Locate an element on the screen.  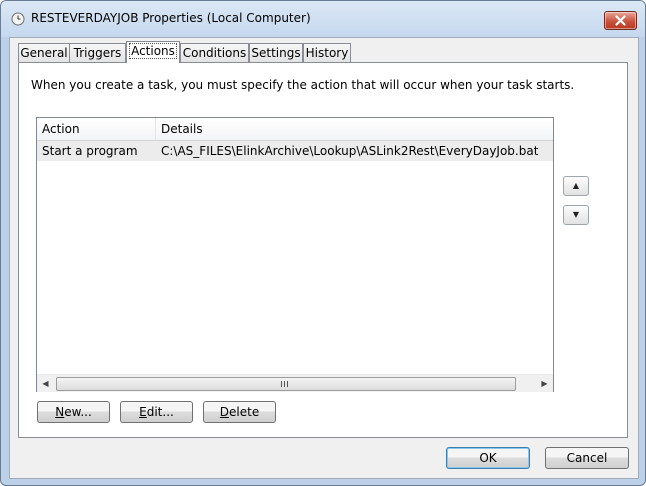
tab-settings: Settings is located at coordinates (276, 52).